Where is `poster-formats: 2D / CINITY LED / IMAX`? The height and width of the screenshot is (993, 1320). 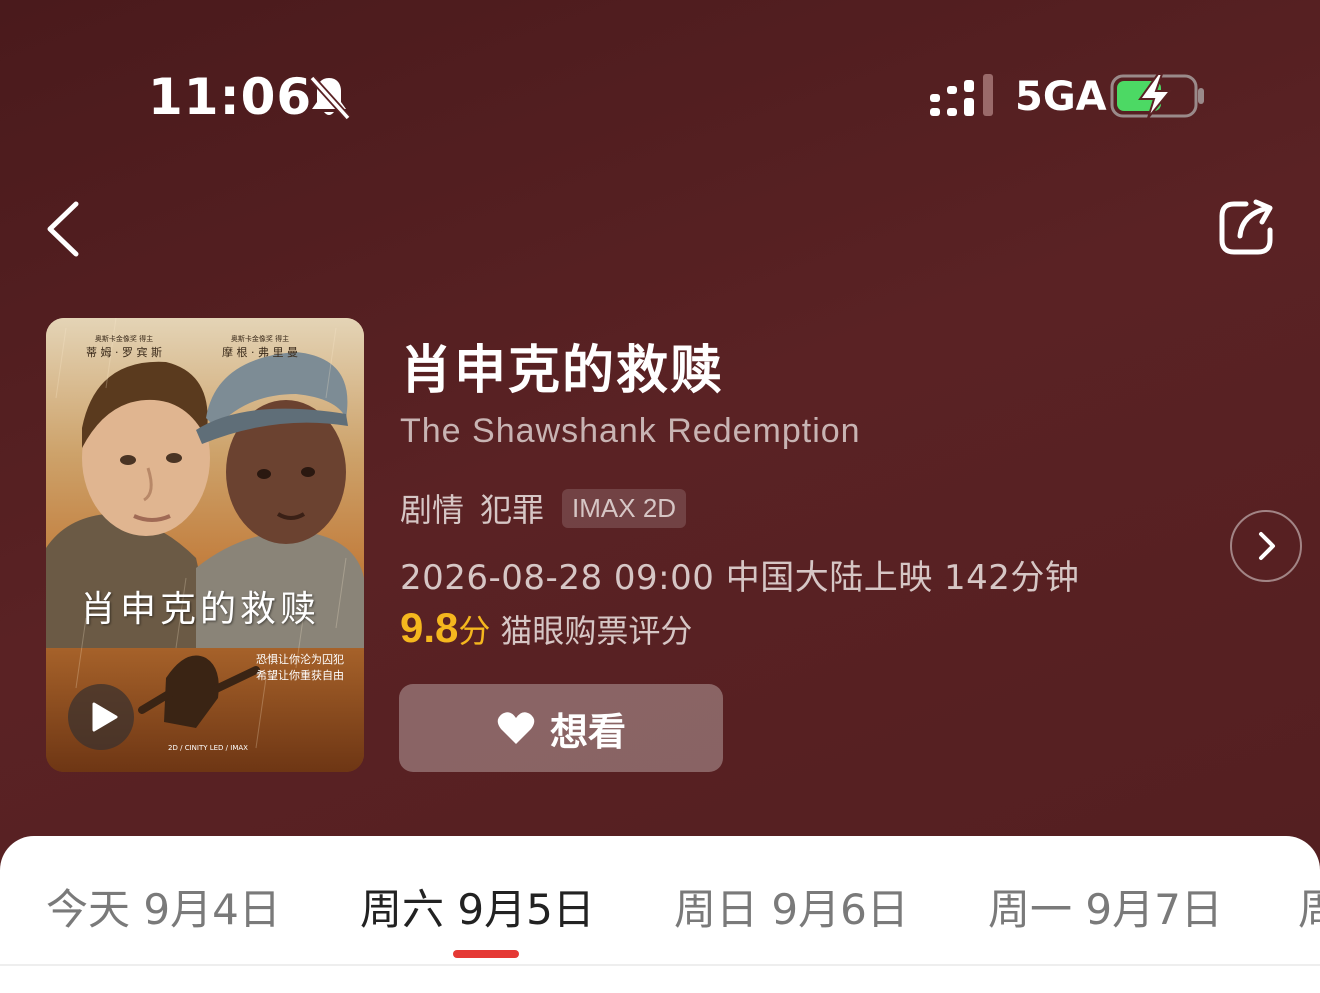 poster-formats: 2D / CINITY LED / IMAX is located at coordinates (208, 748).